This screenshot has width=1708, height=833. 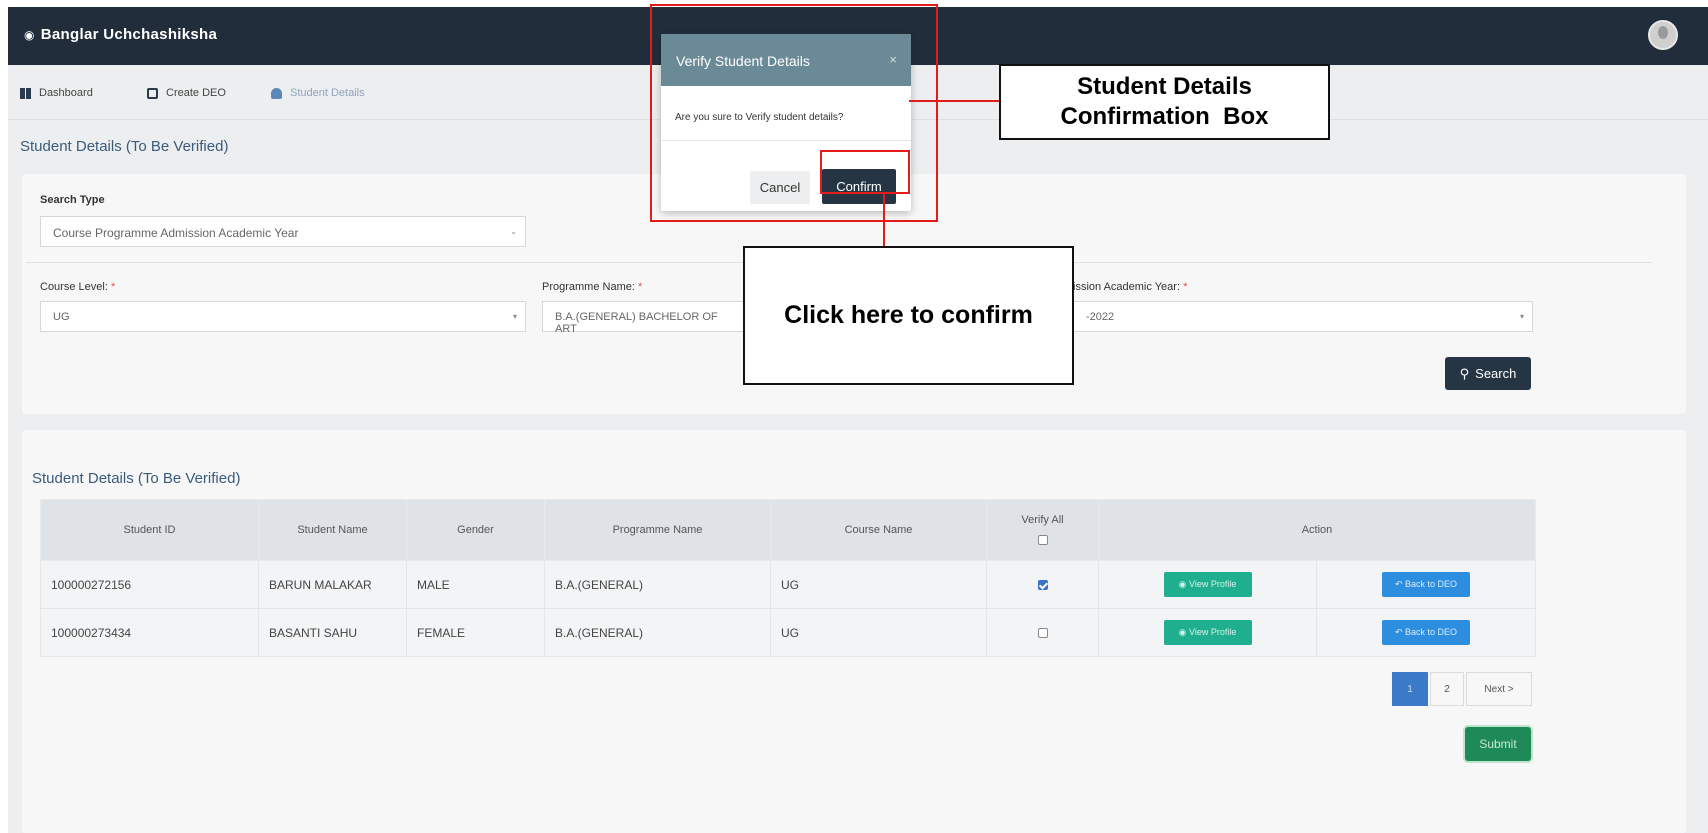 I want to click on course-level-label: Course Level: *, so click(x=77, y=287).